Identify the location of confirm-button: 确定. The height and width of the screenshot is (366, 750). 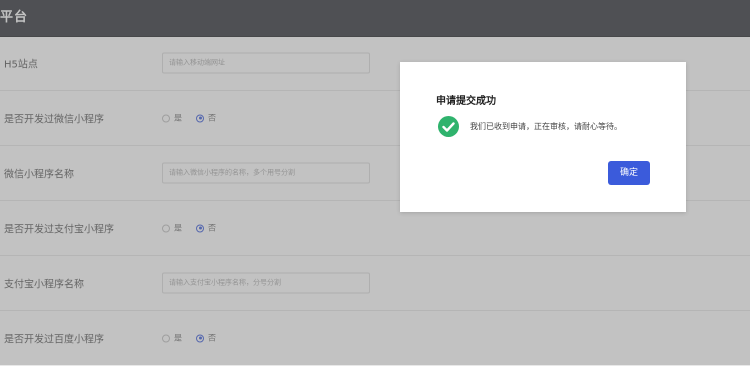
(629, 173).